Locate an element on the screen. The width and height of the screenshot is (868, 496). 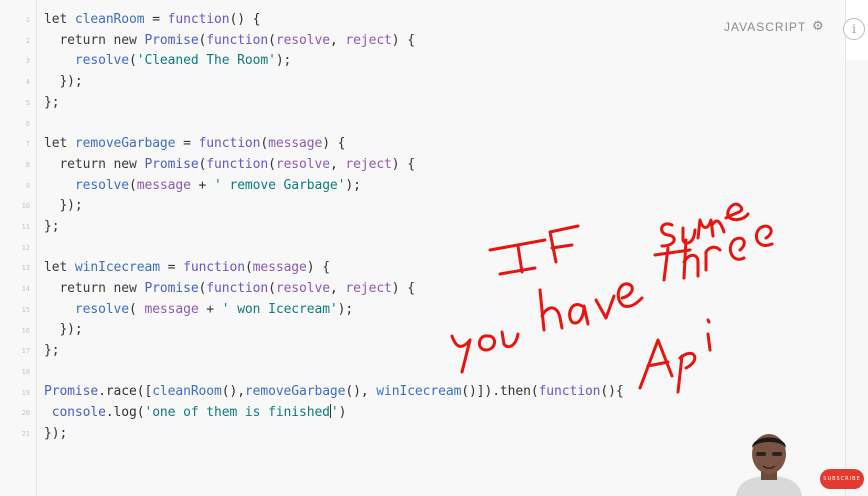
code-token: .race([ is located at coordinates (125, 392).